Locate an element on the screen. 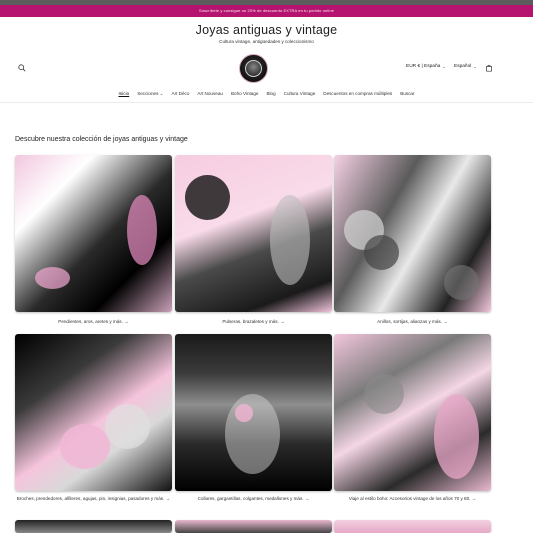  necklaces-photo is located at coordinates (253, 412).